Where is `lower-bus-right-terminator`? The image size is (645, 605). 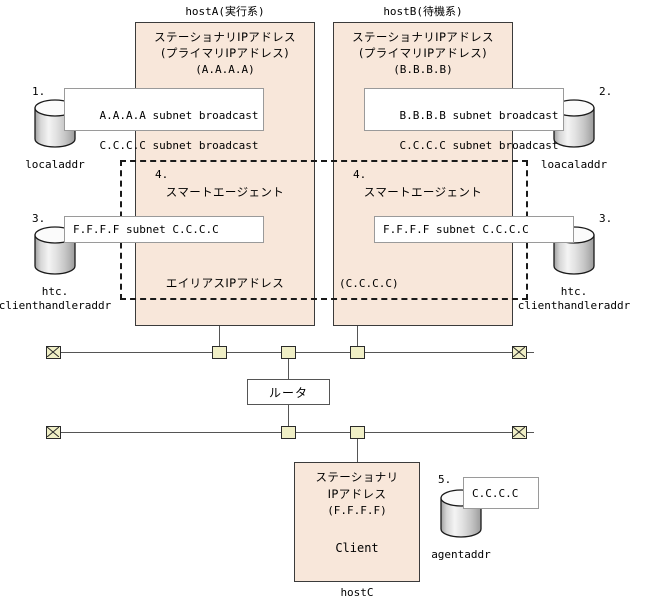 lower-bus-right-terminator is located at coordinates (519, 432).